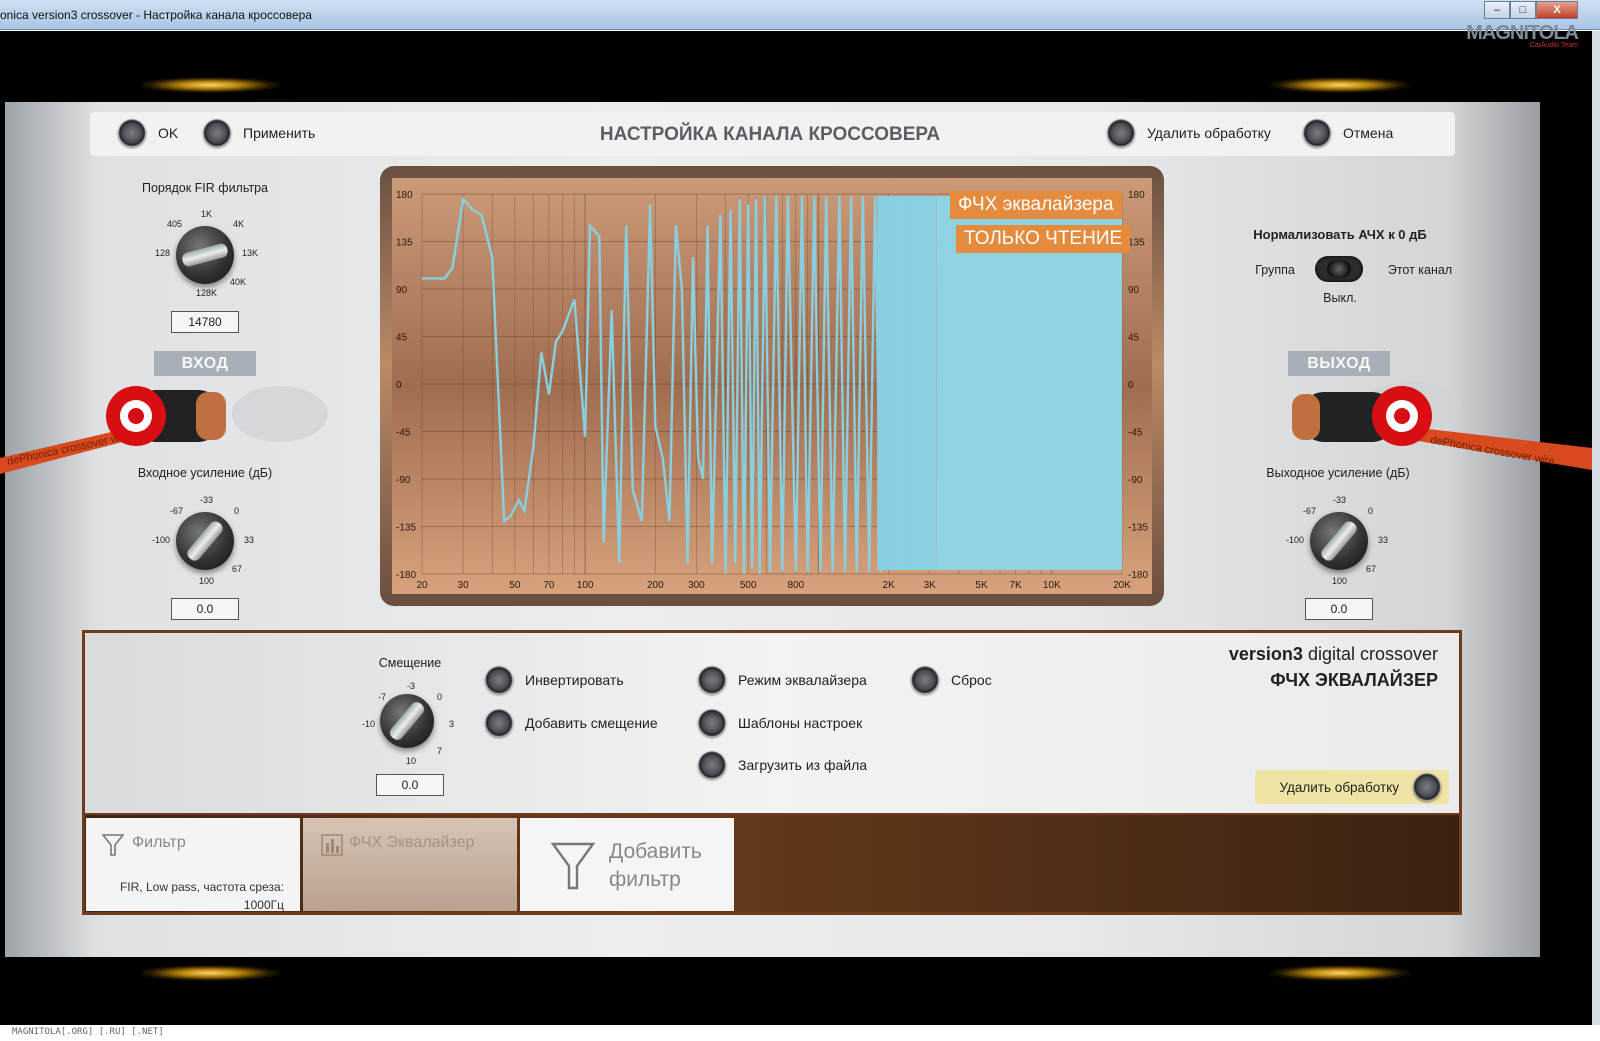 This screenshot has width=1600, height=1041. I want to click on output-gain-tick: -67, so click(1310, 511).